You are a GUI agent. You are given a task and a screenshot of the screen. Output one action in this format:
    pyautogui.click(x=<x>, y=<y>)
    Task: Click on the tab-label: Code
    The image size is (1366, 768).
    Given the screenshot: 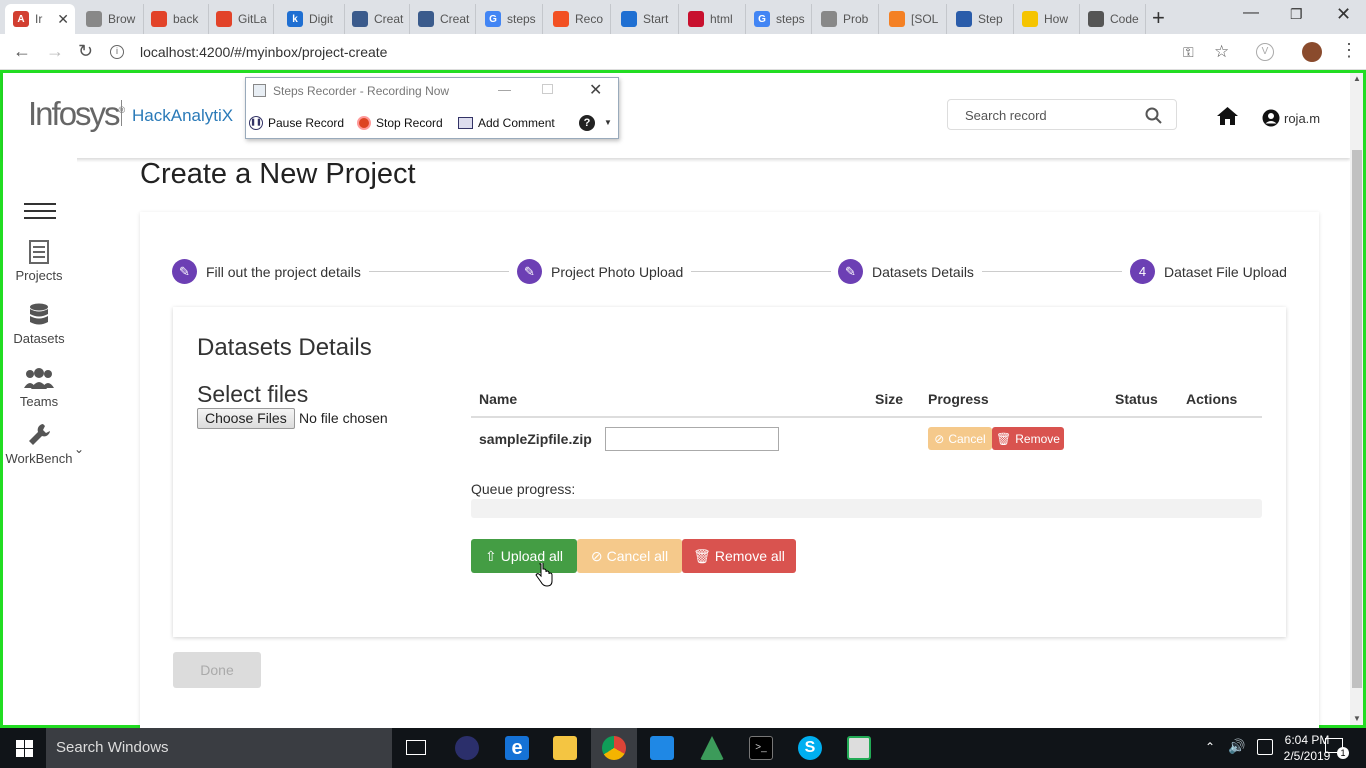 What is the action you would take?
    pyautogui.click(x=1124, y=19)
    